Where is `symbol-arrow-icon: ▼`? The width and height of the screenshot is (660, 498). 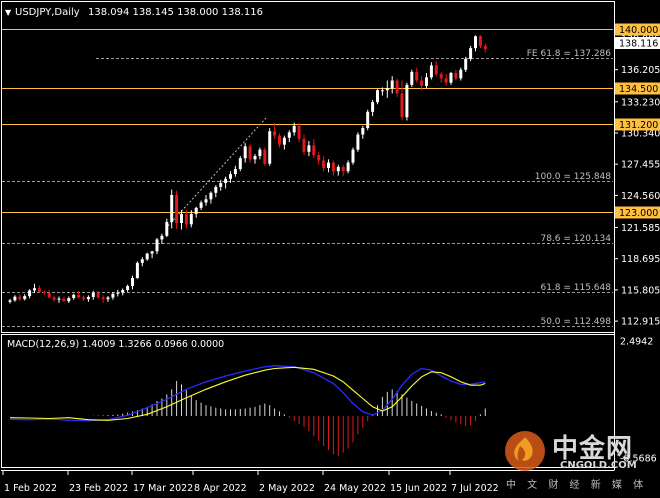
symbol-arrow-icon: ▼ is located at coordinates (8, 12).